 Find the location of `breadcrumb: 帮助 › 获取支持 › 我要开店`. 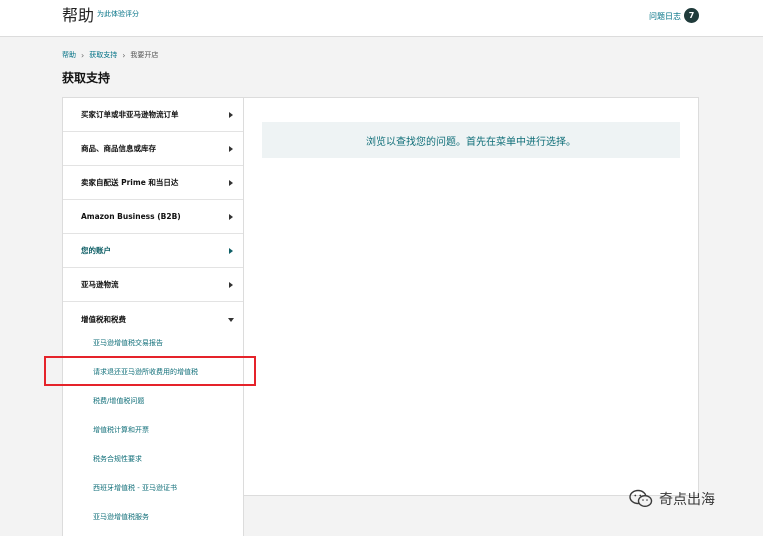

breadcrumb: 帮助 › 获取支持 › 我要开店 is located at coordinates (110, 55).